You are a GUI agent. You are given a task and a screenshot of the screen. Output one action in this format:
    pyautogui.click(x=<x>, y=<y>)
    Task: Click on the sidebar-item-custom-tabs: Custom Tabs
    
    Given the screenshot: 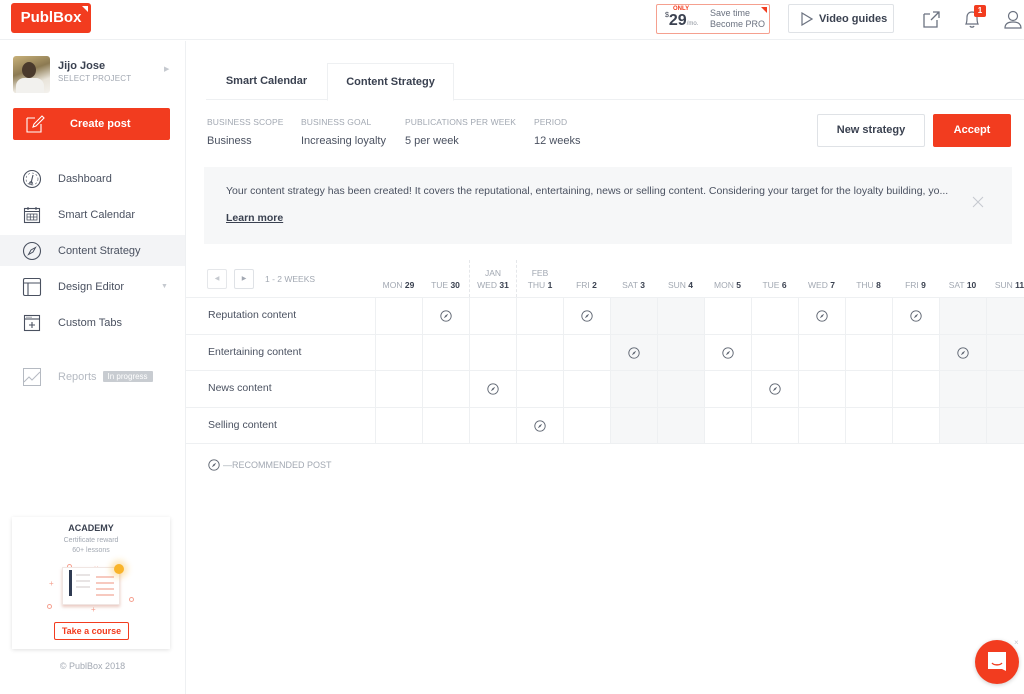 What is the action you would take?
    pyautogui.click(x=92, y=322)
    